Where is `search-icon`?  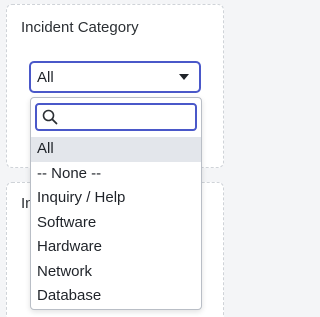
search-icon is located at coordinates (50, 117).